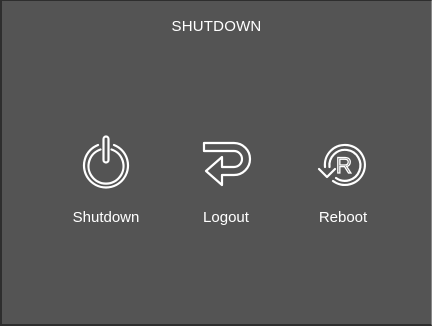  I want to click on logout-button: Logout, so click(226, 183).